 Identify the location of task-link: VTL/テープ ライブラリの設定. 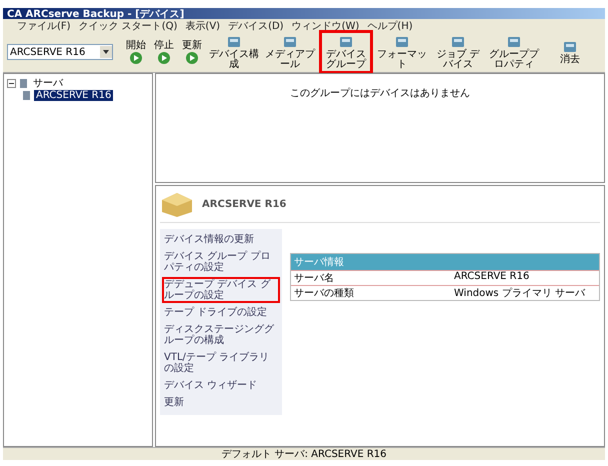
(221, 363).